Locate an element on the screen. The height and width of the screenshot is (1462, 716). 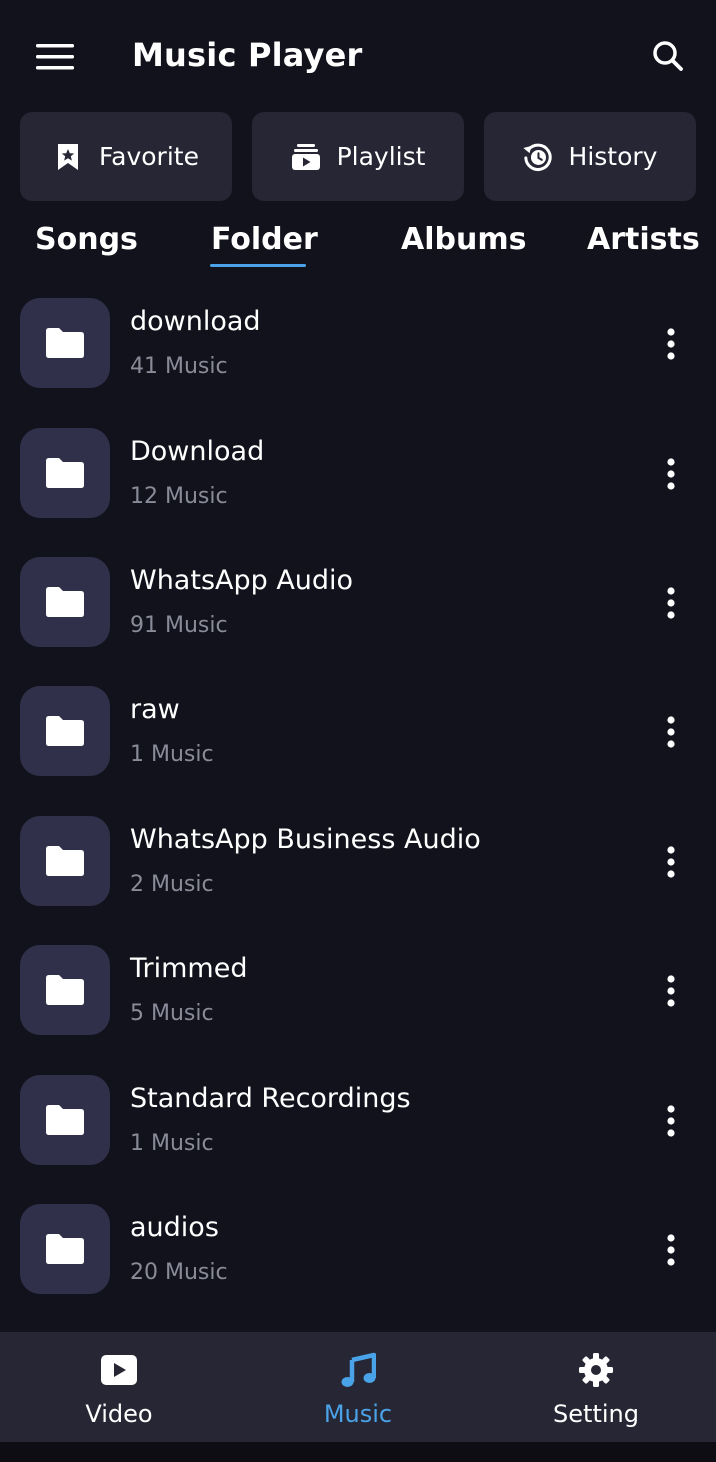
favorite-button: Favorite is located at coordinates (126, 156).